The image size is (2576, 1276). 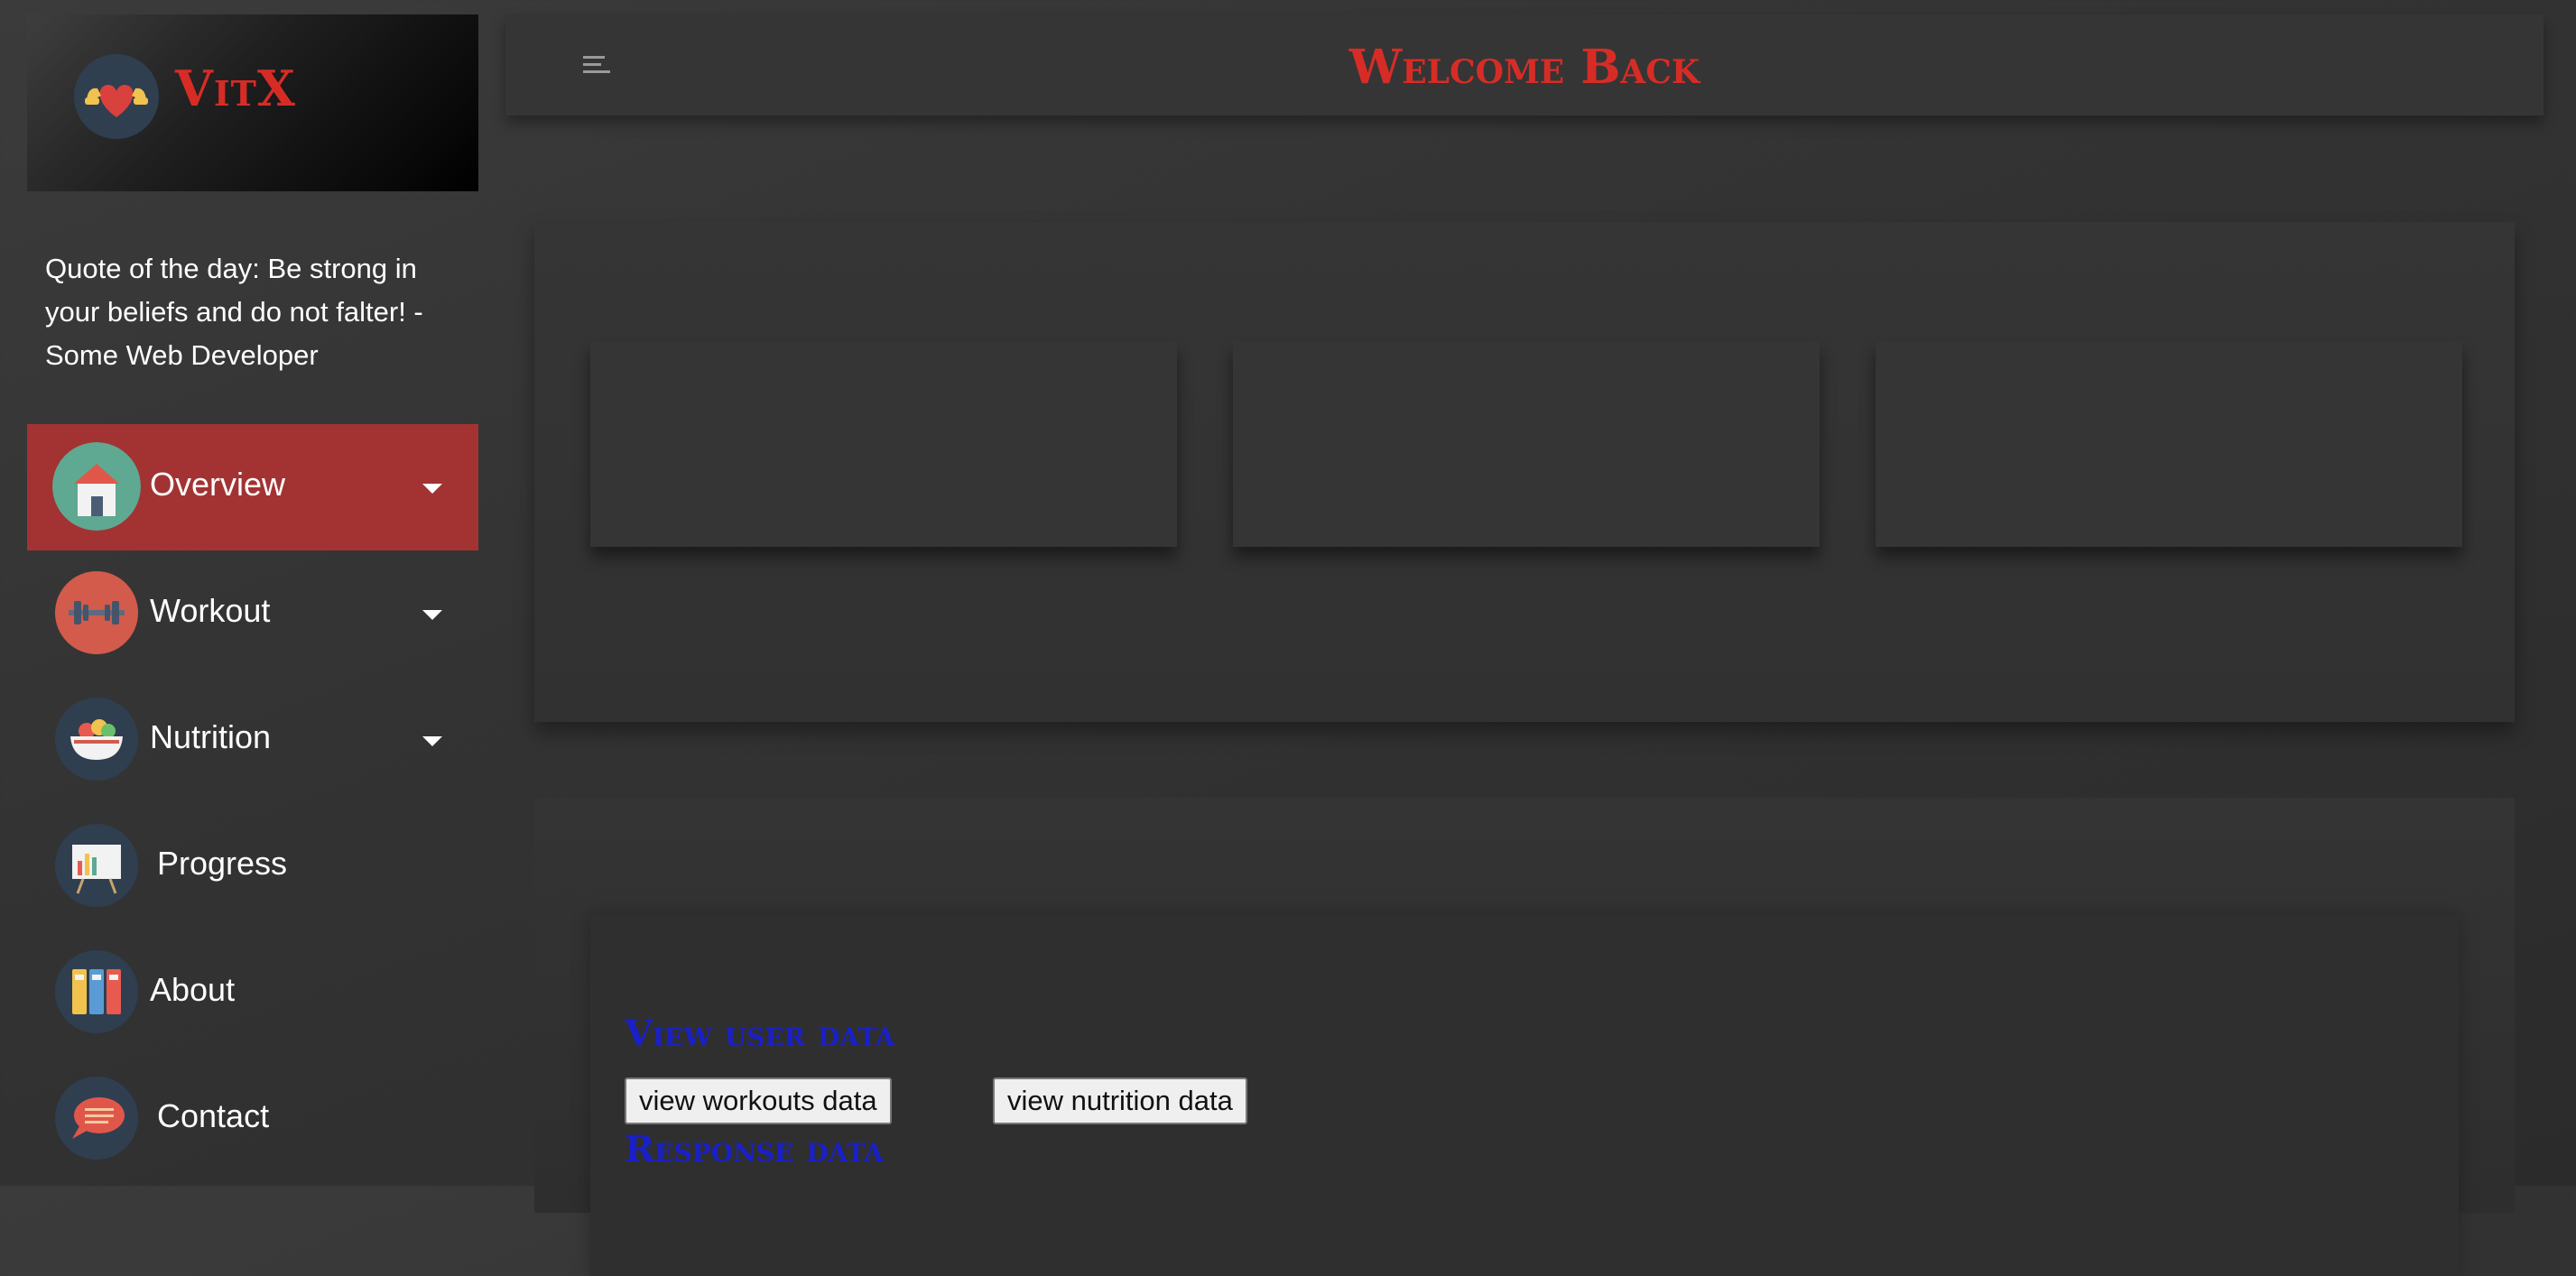 What do you see at coordinates (755, 1149) in the screenshot?
I see `response-data-heading: Response data` at bounding box center [755, 1149].